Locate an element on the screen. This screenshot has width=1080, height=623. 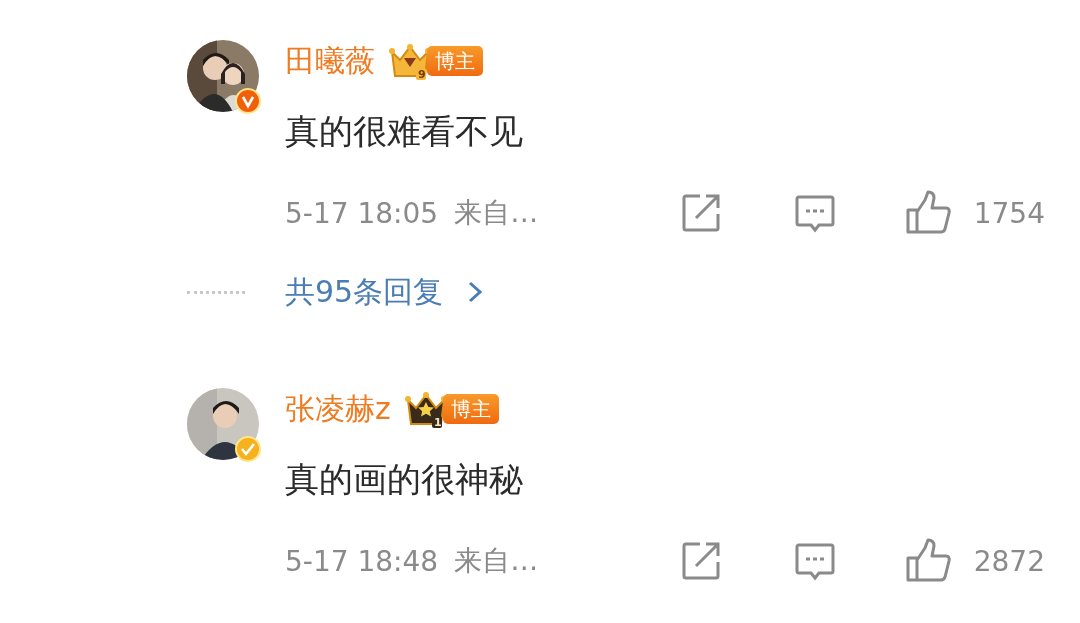
comment-time: 5-17 18:48 is located at coordinates (362, 561).